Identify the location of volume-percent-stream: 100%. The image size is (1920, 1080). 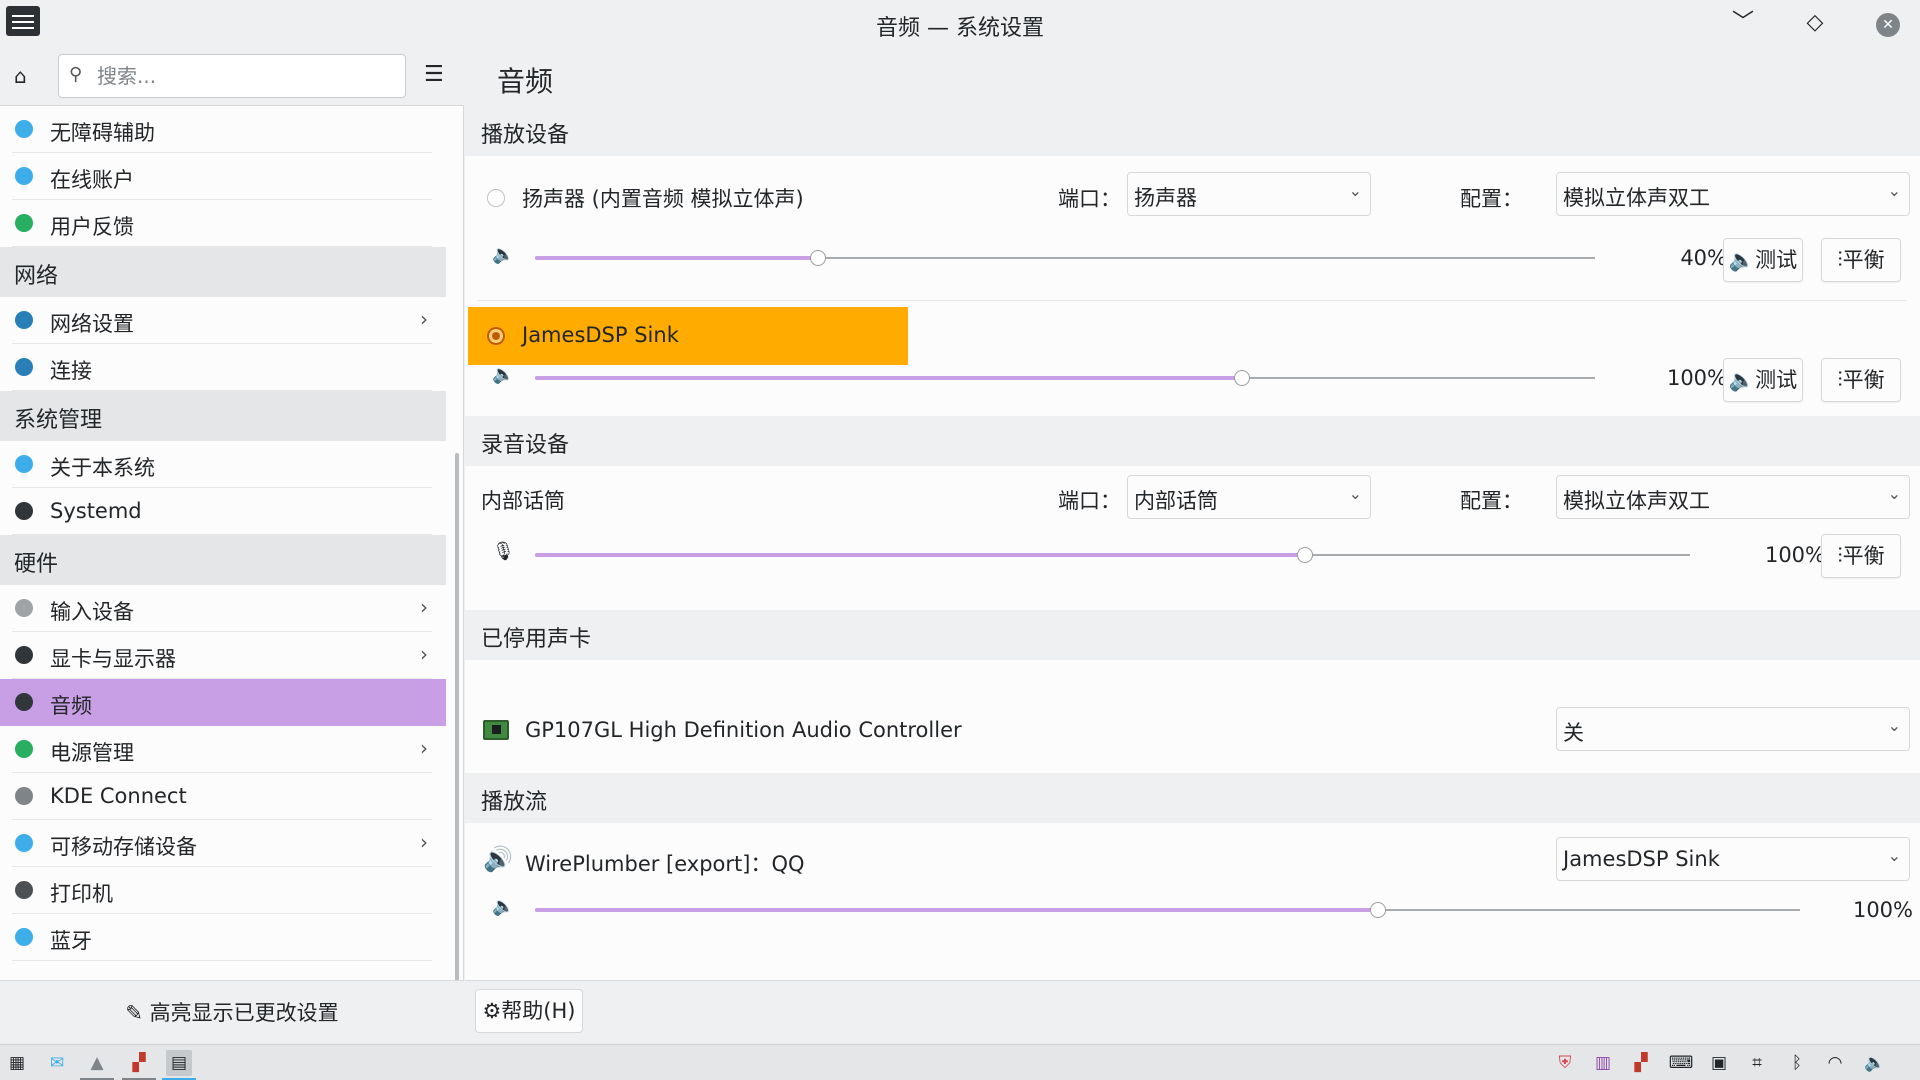
(1882, 910).